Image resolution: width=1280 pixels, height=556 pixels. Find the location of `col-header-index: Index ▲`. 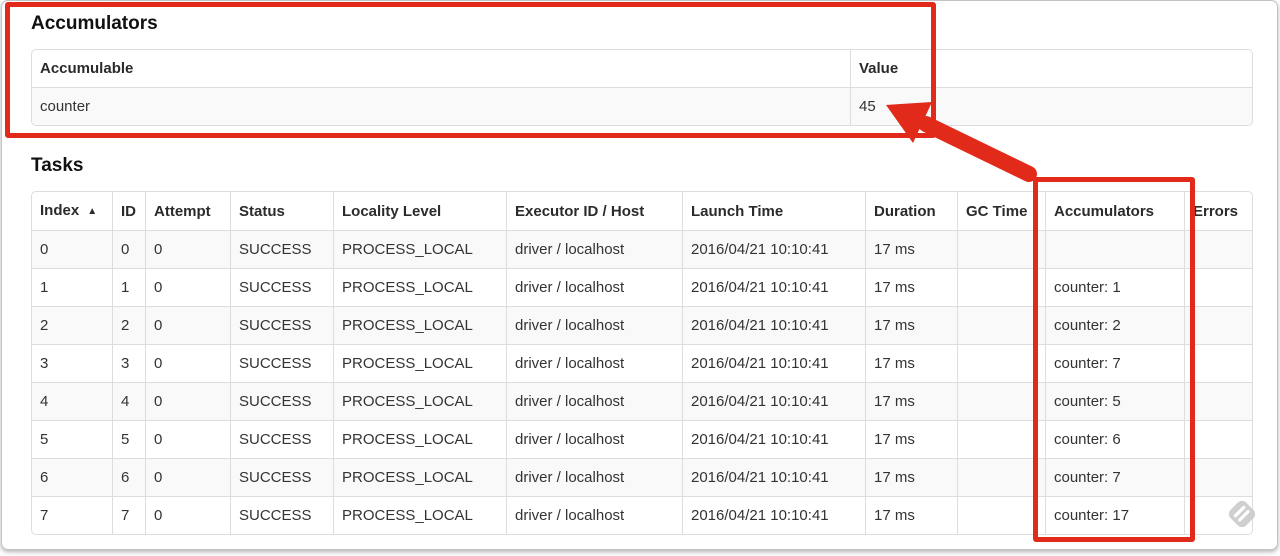

col-header-index: Index ▲ is located at coordinates (72, 211).